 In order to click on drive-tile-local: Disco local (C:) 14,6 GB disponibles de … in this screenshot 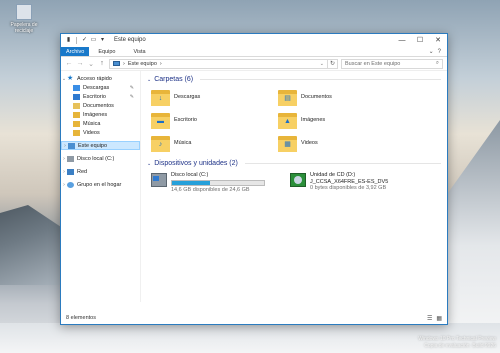, I will do `click(214, 182)`.